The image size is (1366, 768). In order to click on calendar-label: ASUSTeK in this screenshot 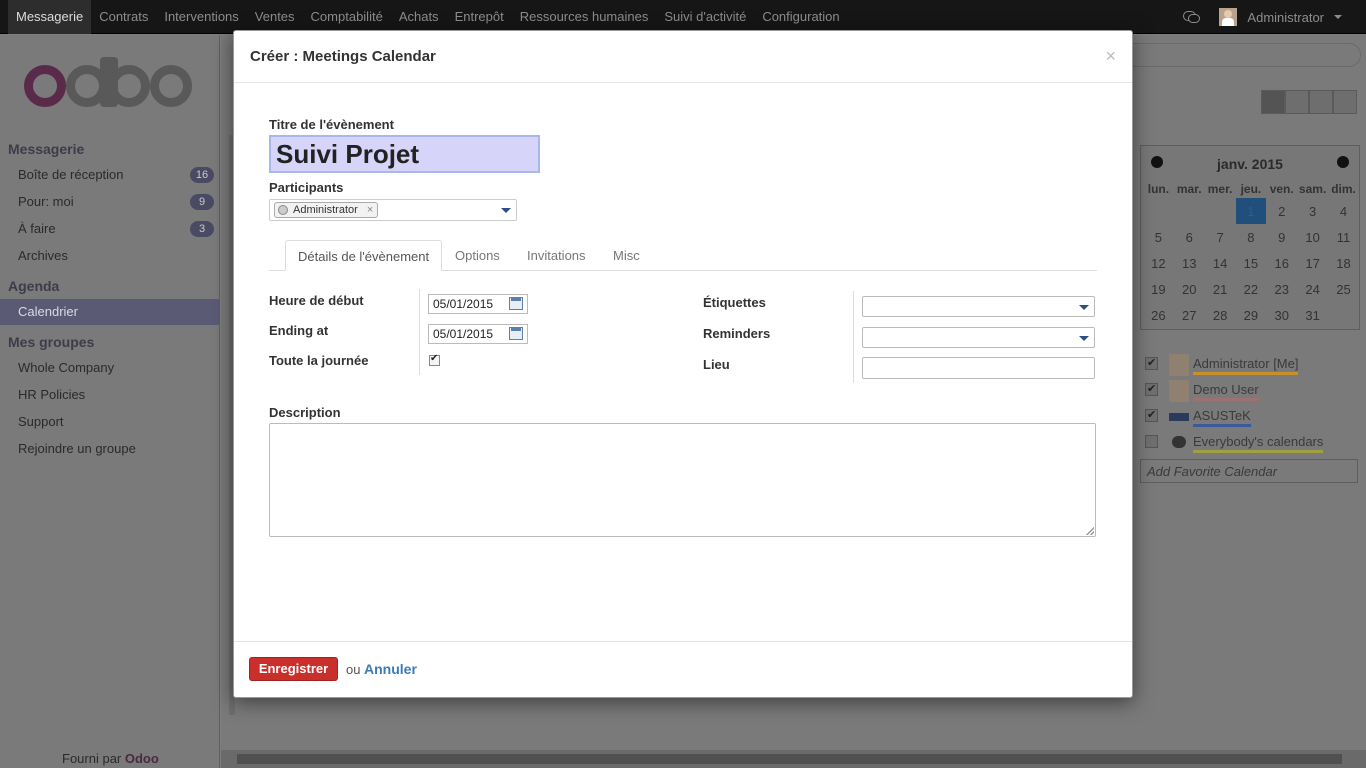, I will do `click(1222, 417)`.